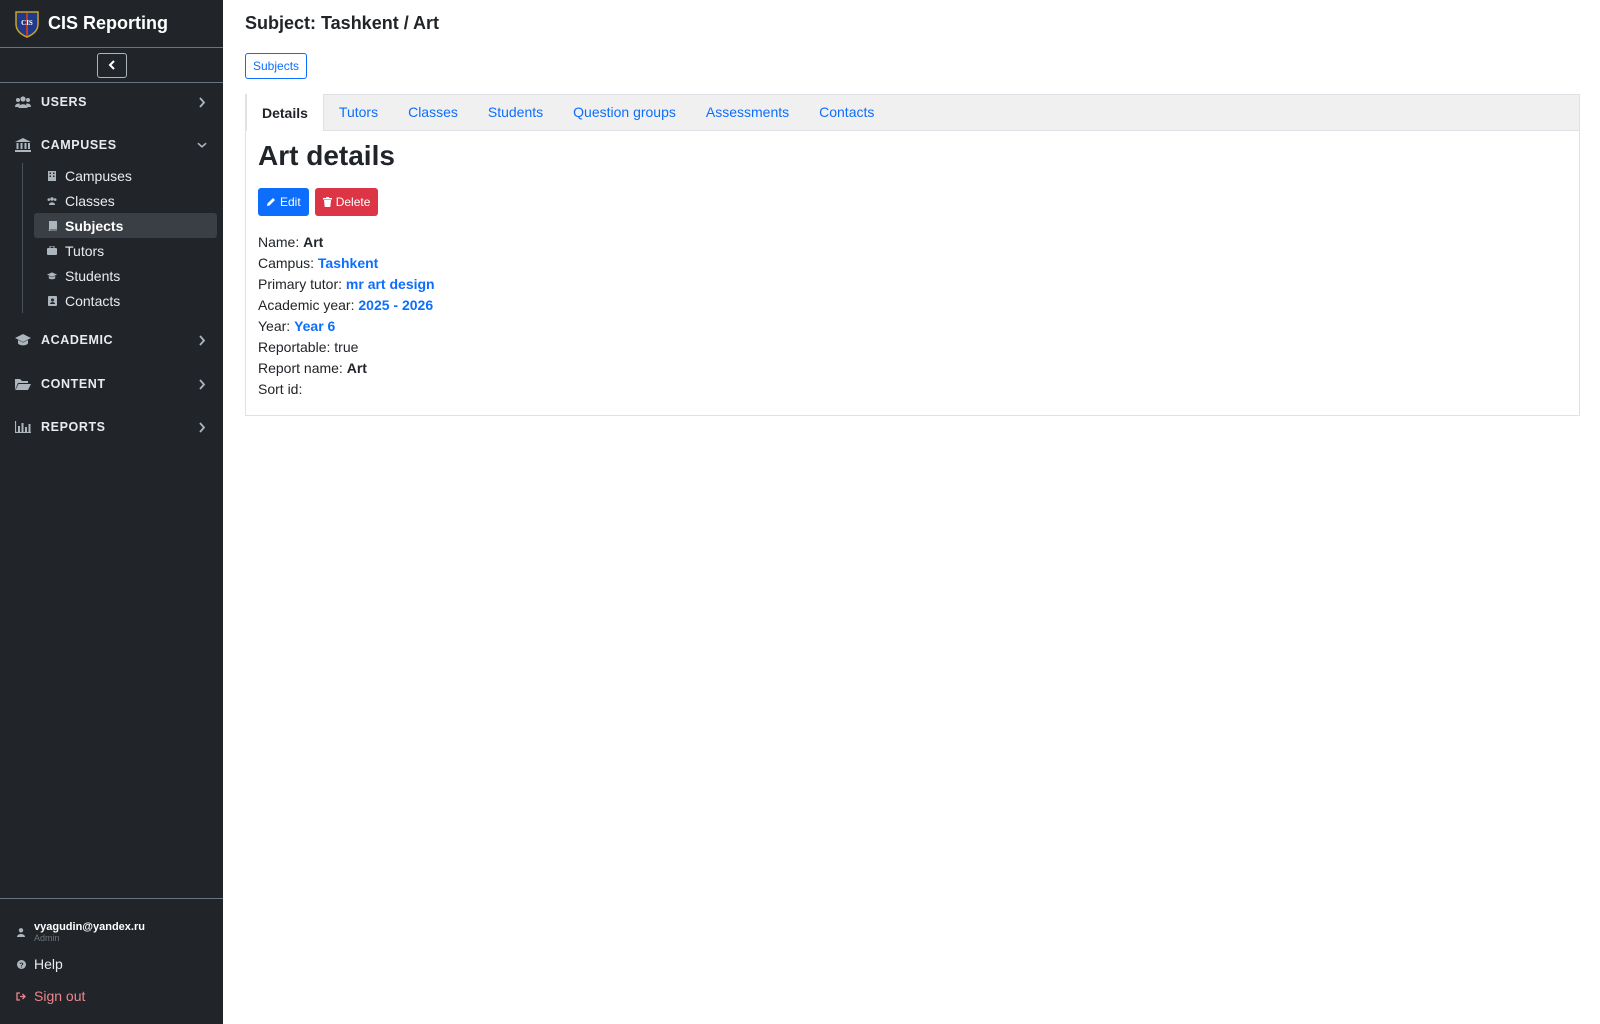 This screenshot has width=1600, height=1024. What do you see at coordinates (48, 964) in the screenshot?
I see `help-label: Help` at bounding box center [48, 964].